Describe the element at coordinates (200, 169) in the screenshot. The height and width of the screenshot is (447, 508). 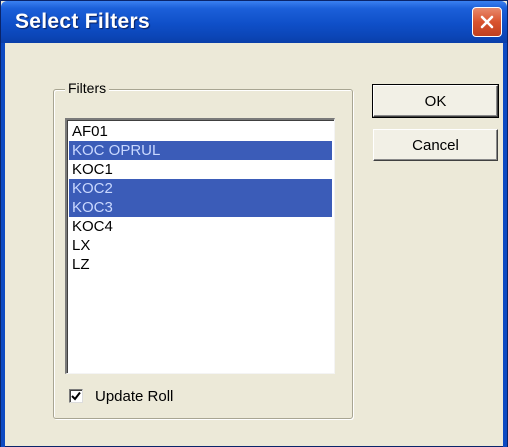
I see `list-item: KOC1` at that location.